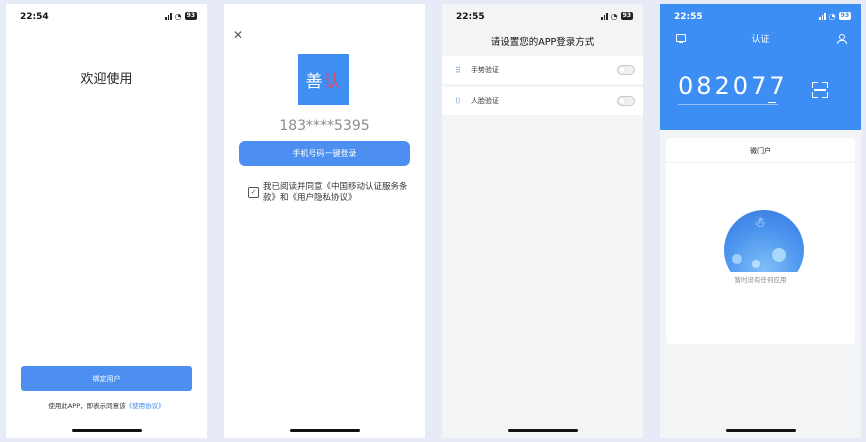 Image resolution: width=866 pixels, height=442 pixels. What do you see at coordinates (733, 86) in the screenshot?
I see `auth-code: 082077` at bounding box center [733, 86].